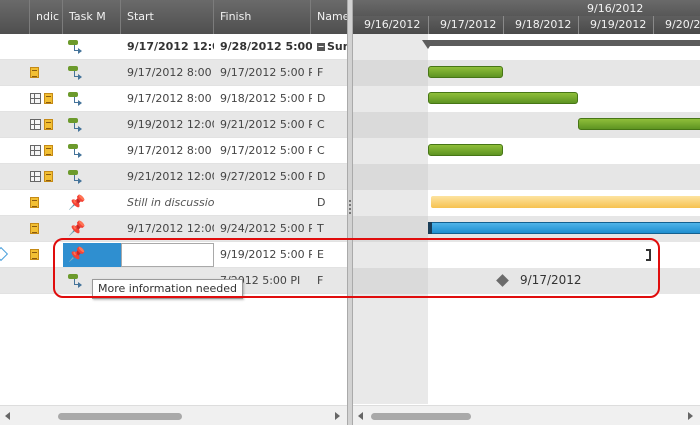 The width and height of the screenshot is (700, 425). I want to click on day-label: 9/18/2012, so click(540, 25).